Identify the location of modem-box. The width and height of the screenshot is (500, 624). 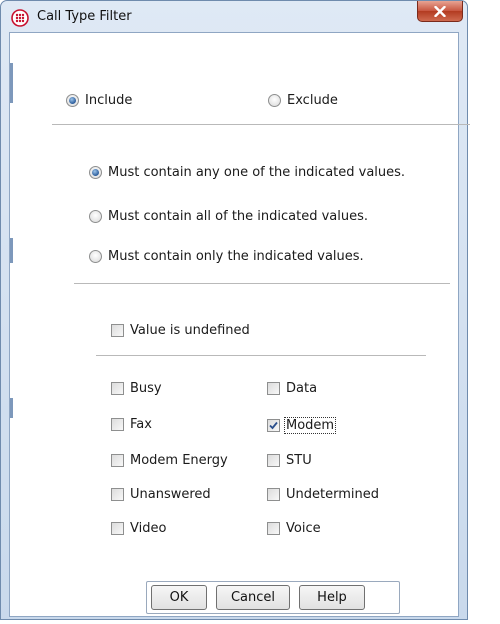
(273, 425).